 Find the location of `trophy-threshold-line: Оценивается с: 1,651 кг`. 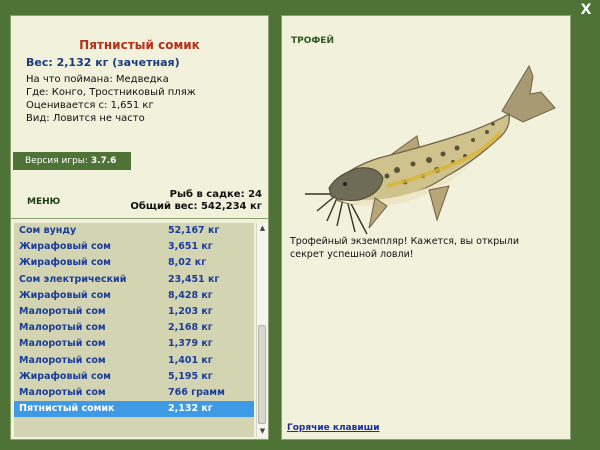

trophy-threshold-line: Оценивается с: 1,651 кг is located at coordinates (90, 105).